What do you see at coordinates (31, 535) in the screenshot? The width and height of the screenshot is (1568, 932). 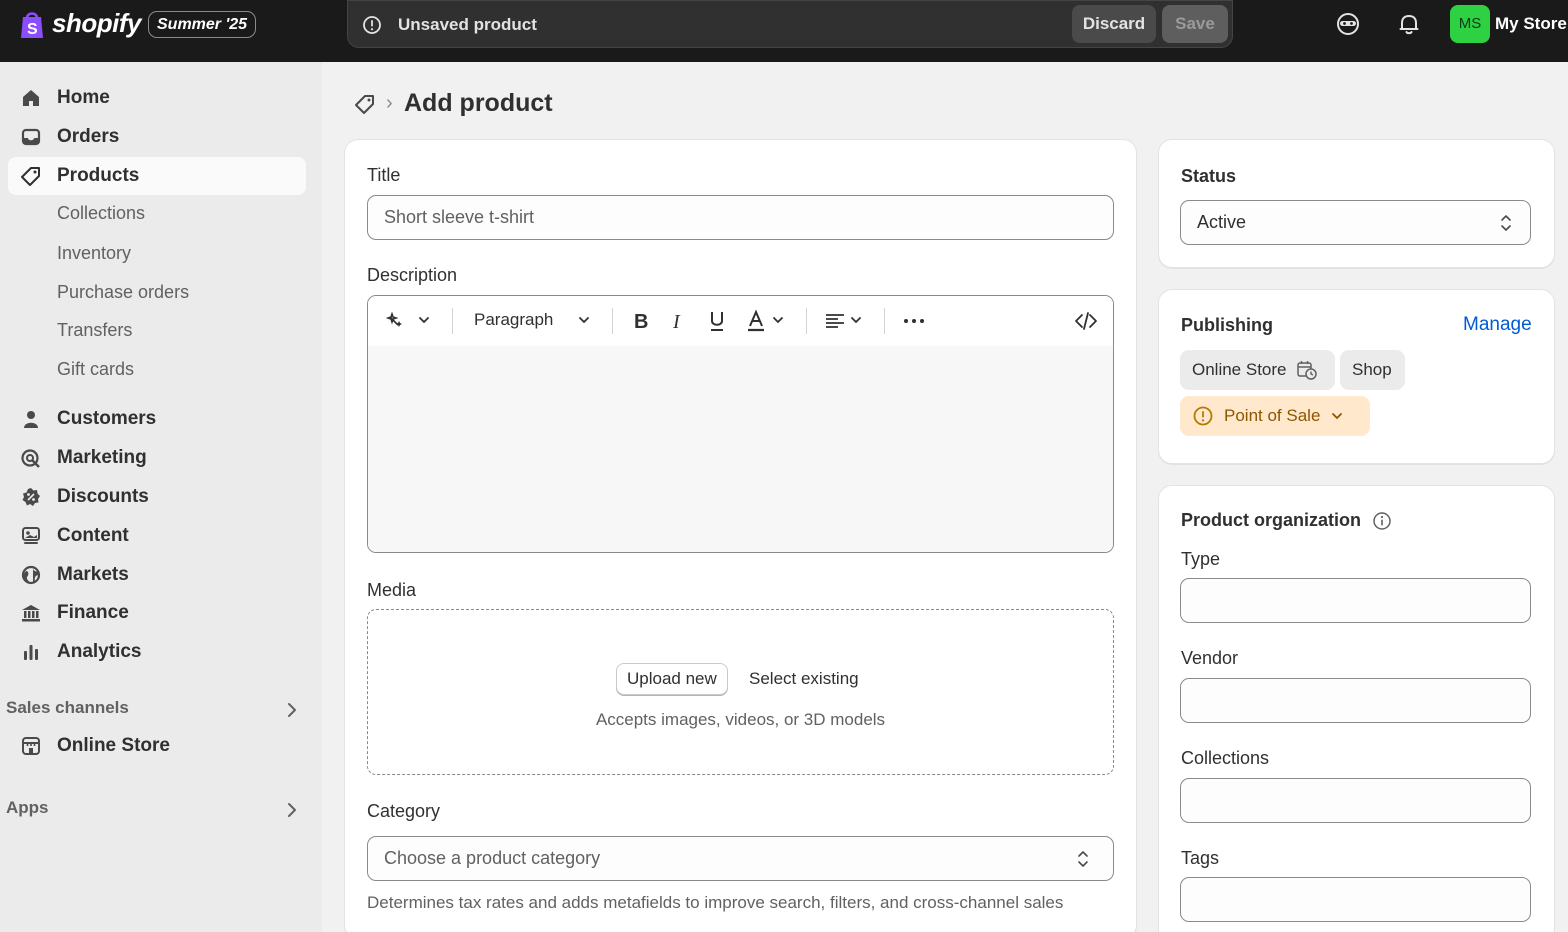 I see `content-icon` at bounding box center [31, 535].